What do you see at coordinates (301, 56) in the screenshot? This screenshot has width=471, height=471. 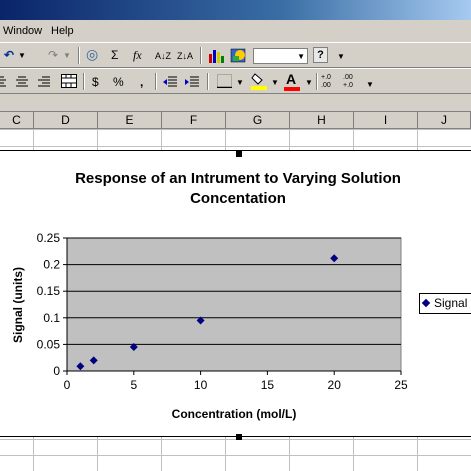 I see `zoom-dropdown-icon: ▼` at bounding box center [301, 56].